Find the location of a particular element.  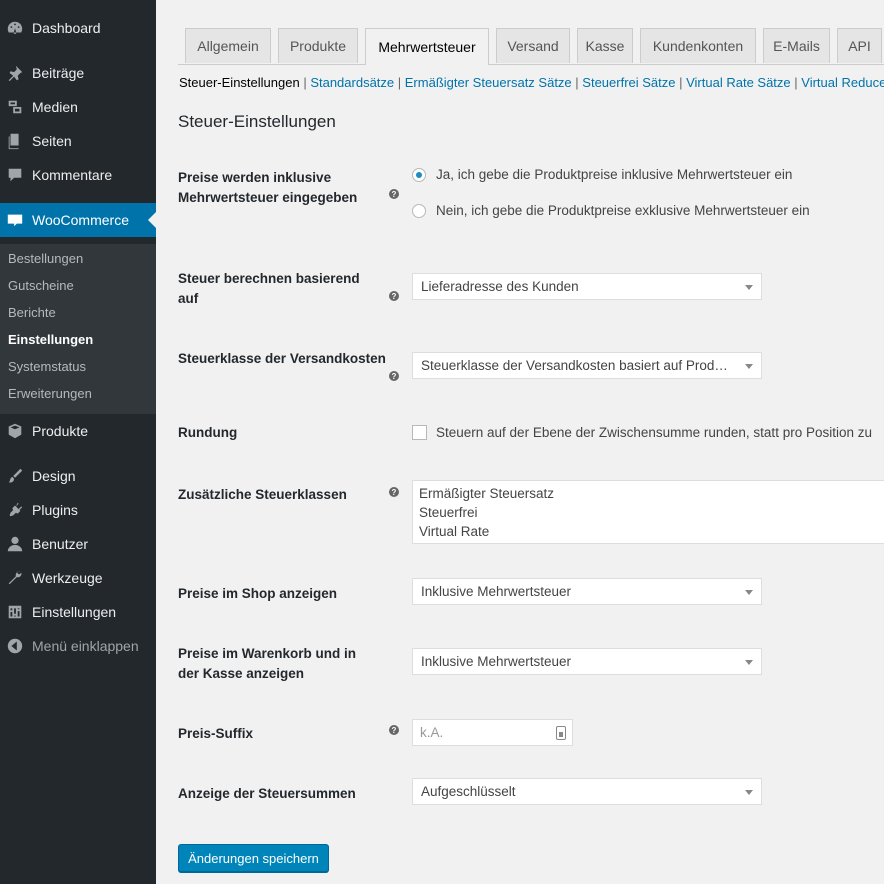

subnav-steuerfrei: Steuerfrei Sätze is located at coordinates (628, 82).